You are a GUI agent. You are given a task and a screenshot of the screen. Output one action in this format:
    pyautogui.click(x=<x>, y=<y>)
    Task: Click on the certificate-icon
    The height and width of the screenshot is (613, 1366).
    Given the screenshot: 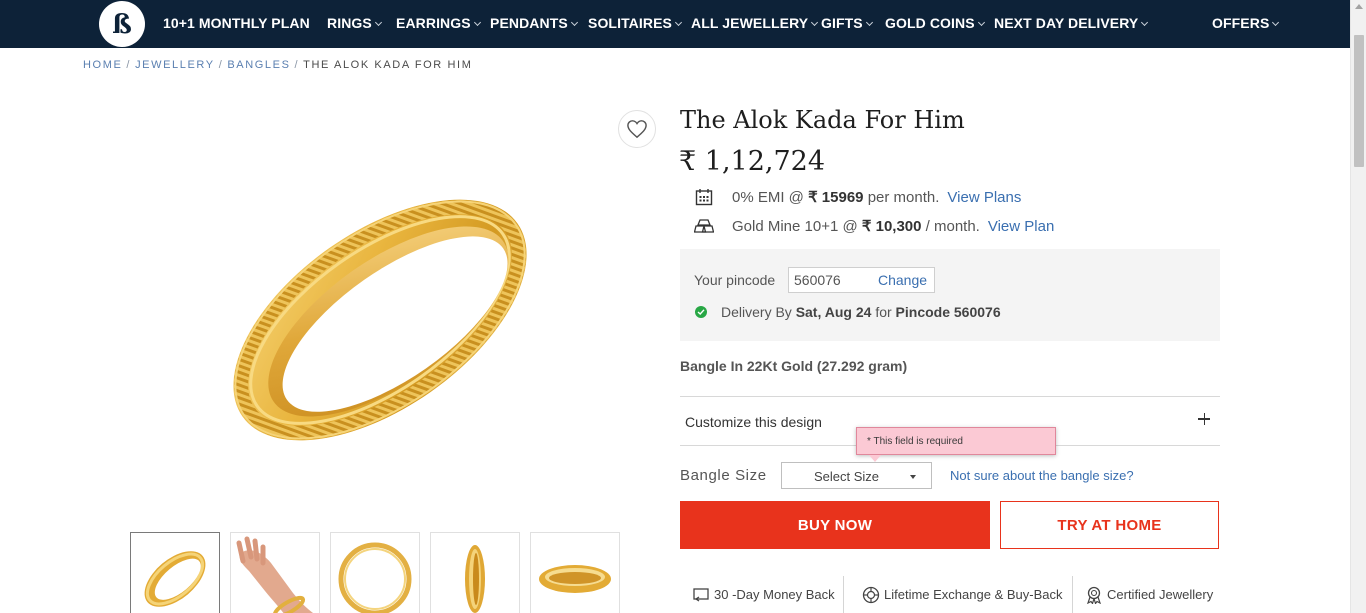 What is the action you would take?
    pyautogui.click(x=1094, y=595)
    